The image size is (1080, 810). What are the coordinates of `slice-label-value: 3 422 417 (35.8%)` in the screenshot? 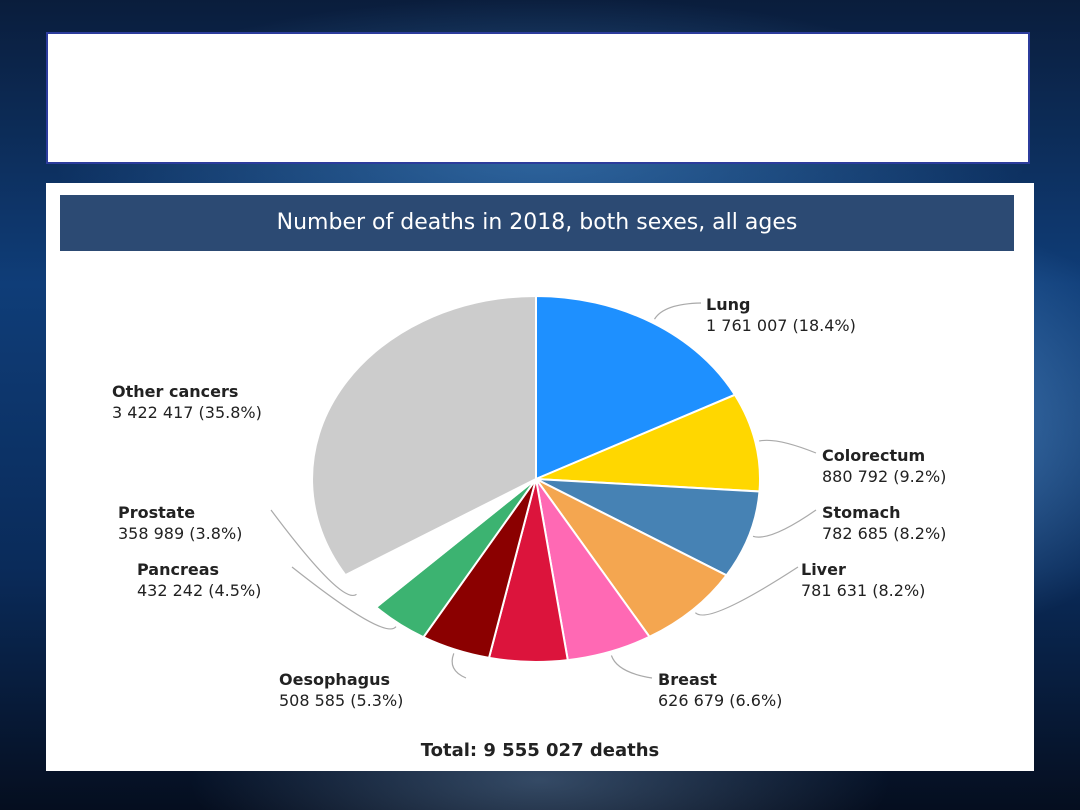 It's located at (187, 412).